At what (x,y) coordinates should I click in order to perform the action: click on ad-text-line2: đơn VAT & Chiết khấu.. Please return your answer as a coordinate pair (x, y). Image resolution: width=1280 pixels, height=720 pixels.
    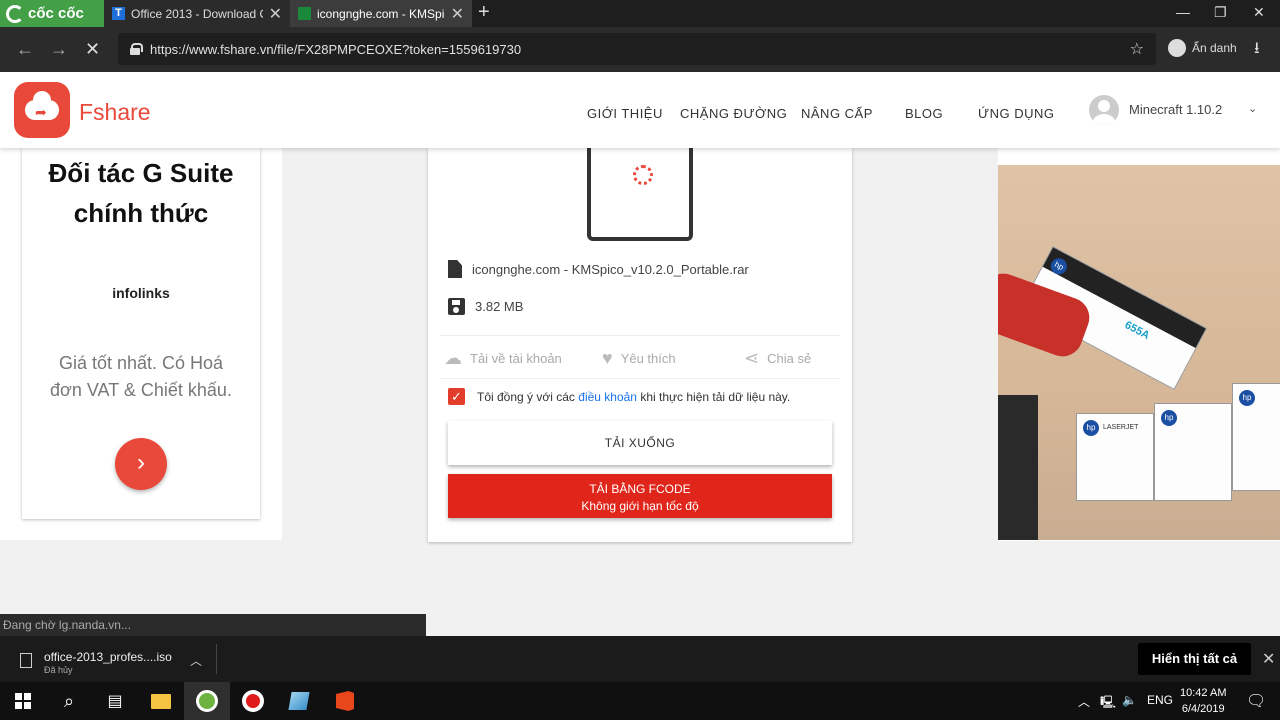
    Looking at the image, I should click on (141, 390).